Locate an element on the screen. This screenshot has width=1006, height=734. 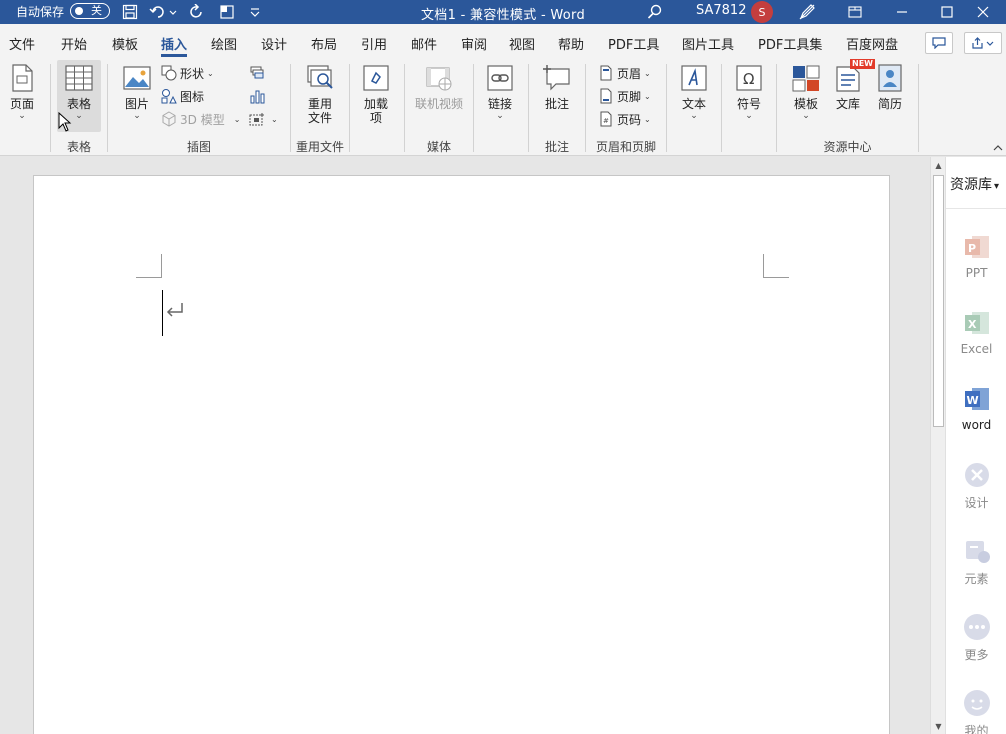
resume-button: 简历 is located at coordinates (890, 86).